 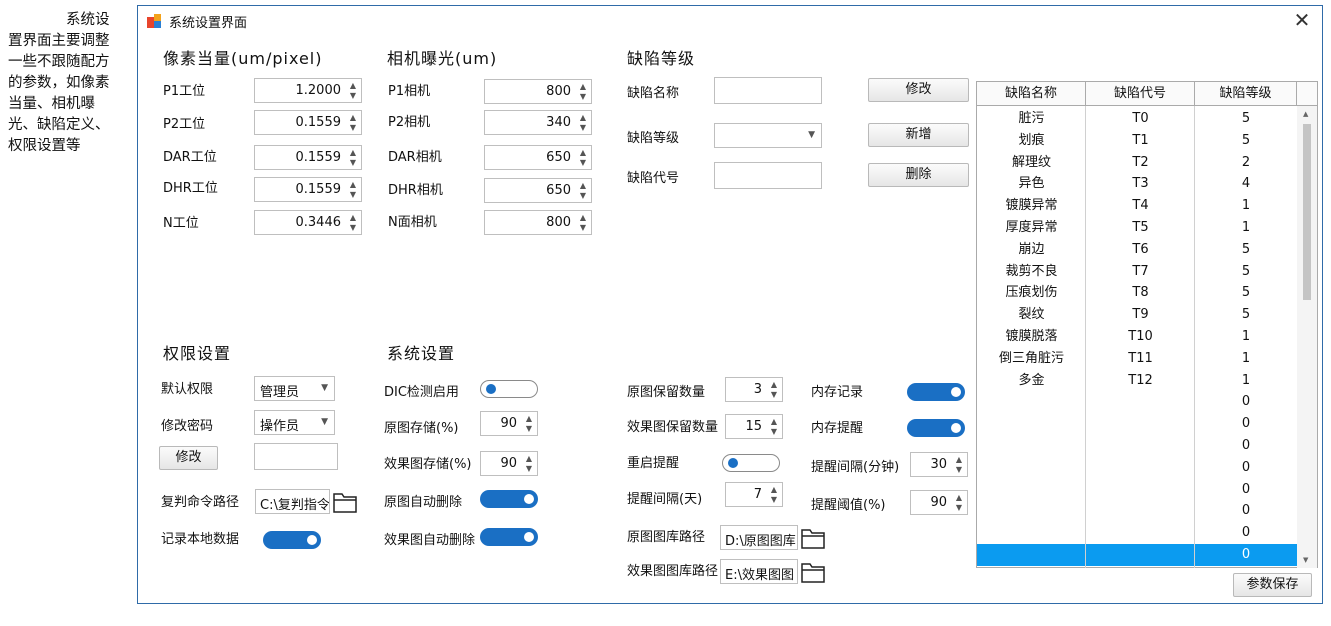 I want to click on table-cell: 脏污, so click(x=1031, y=119).